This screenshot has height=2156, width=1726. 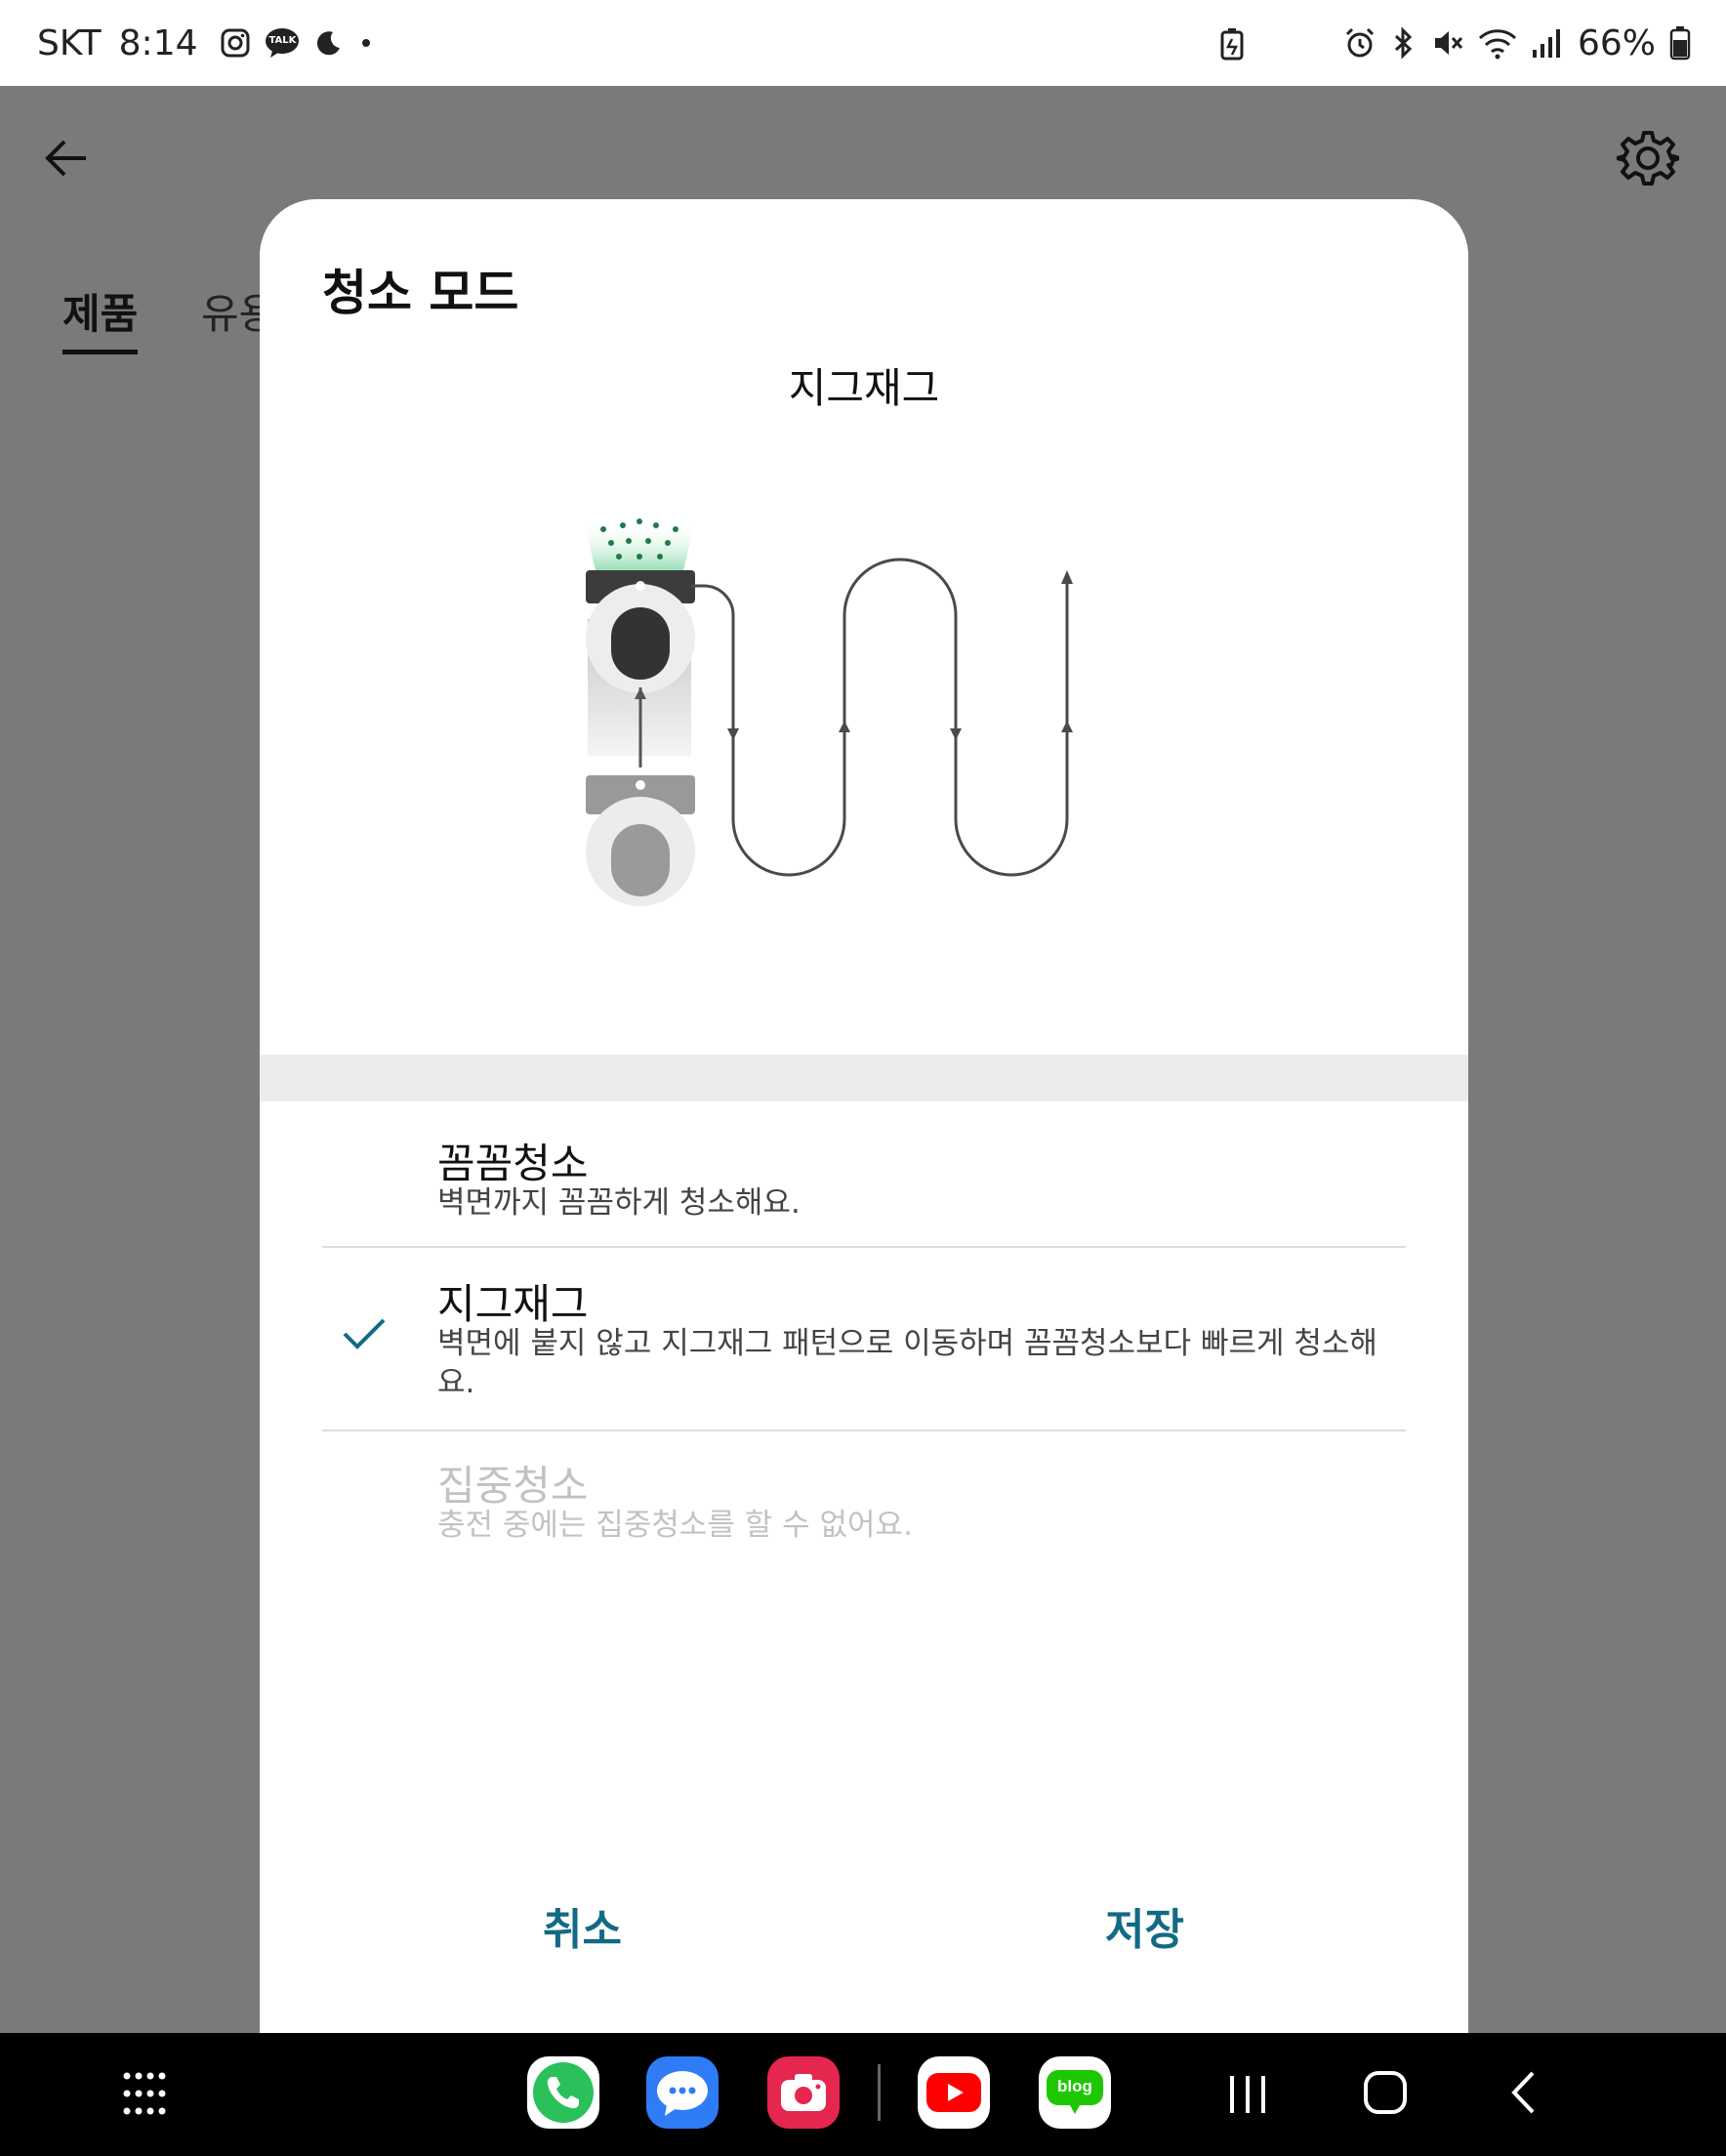 What do you see at coordinates (864, 388) in the screenshot?
I see `selected-mode-name: 지그재그` at bounding box center [864, 388].